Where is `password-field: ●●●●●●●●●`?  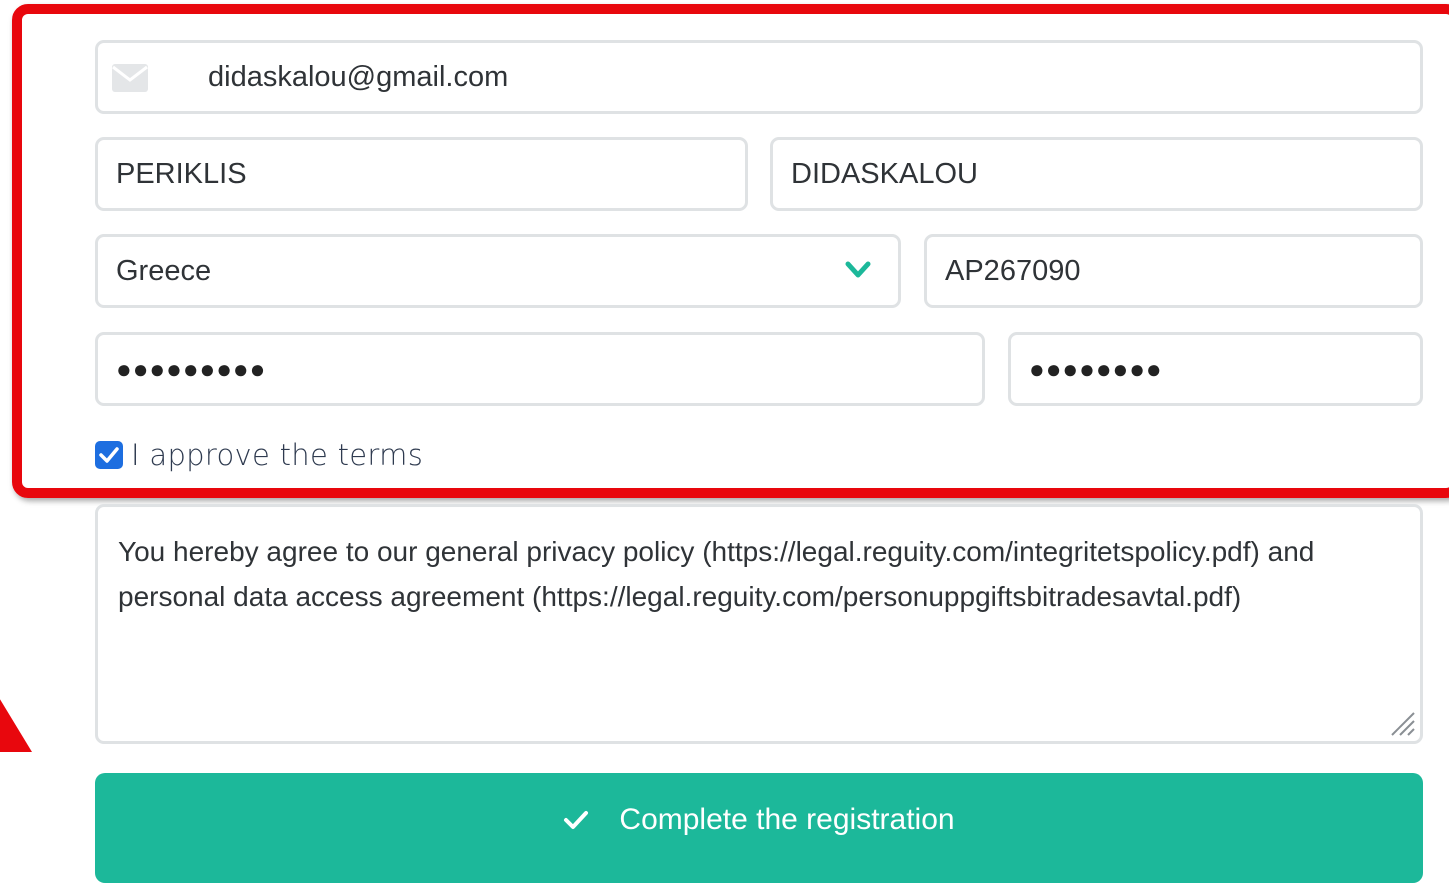 password-field: ●●●●●●●●● is located at coordinates (540, 369).